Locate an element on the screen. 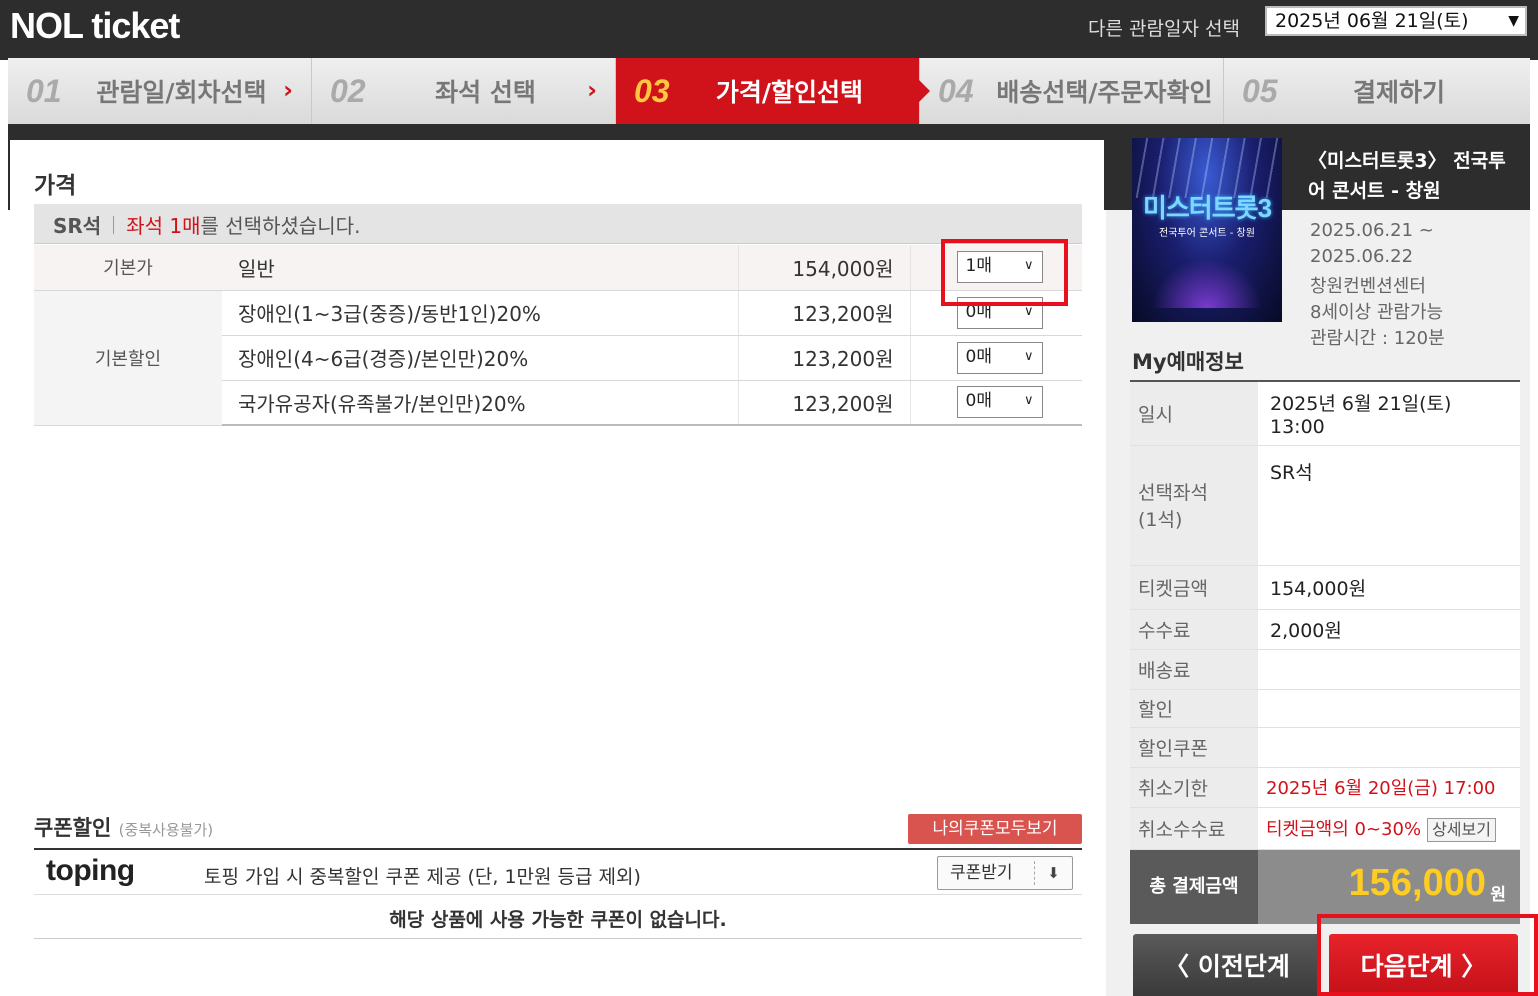 This screenshot has height=996, width=1538. price-row: 기본가 일반 154,000원 1매 ∨ is located at coordinates (558, 268).